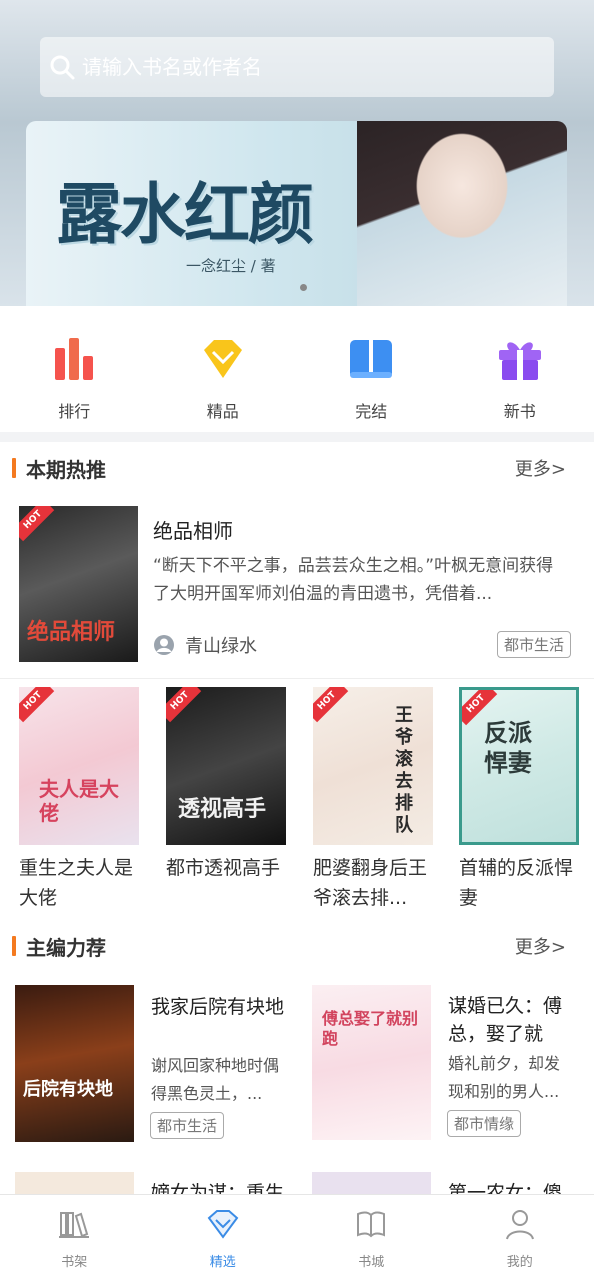 The width and height of the screenshot is (594, 1280). Describe the element at coordinates (508, 747) in the screenshot. I see `cover-title: 反派悍妻` at that location.